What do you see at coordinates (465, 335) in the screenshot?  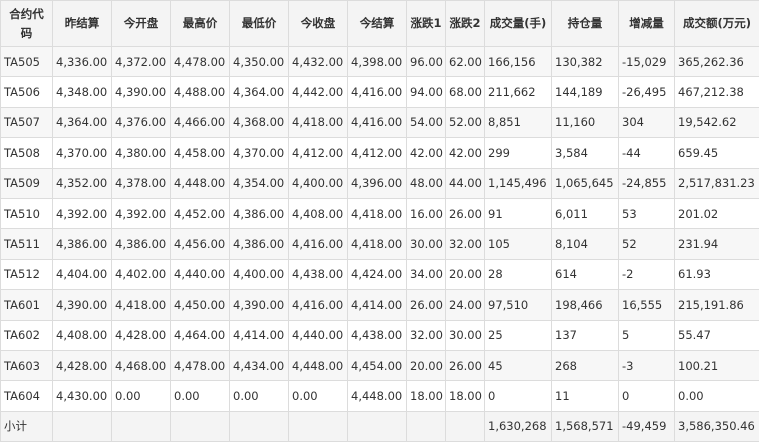 I see `cell-change-2: 30.00` at bounding box center [465, 335].